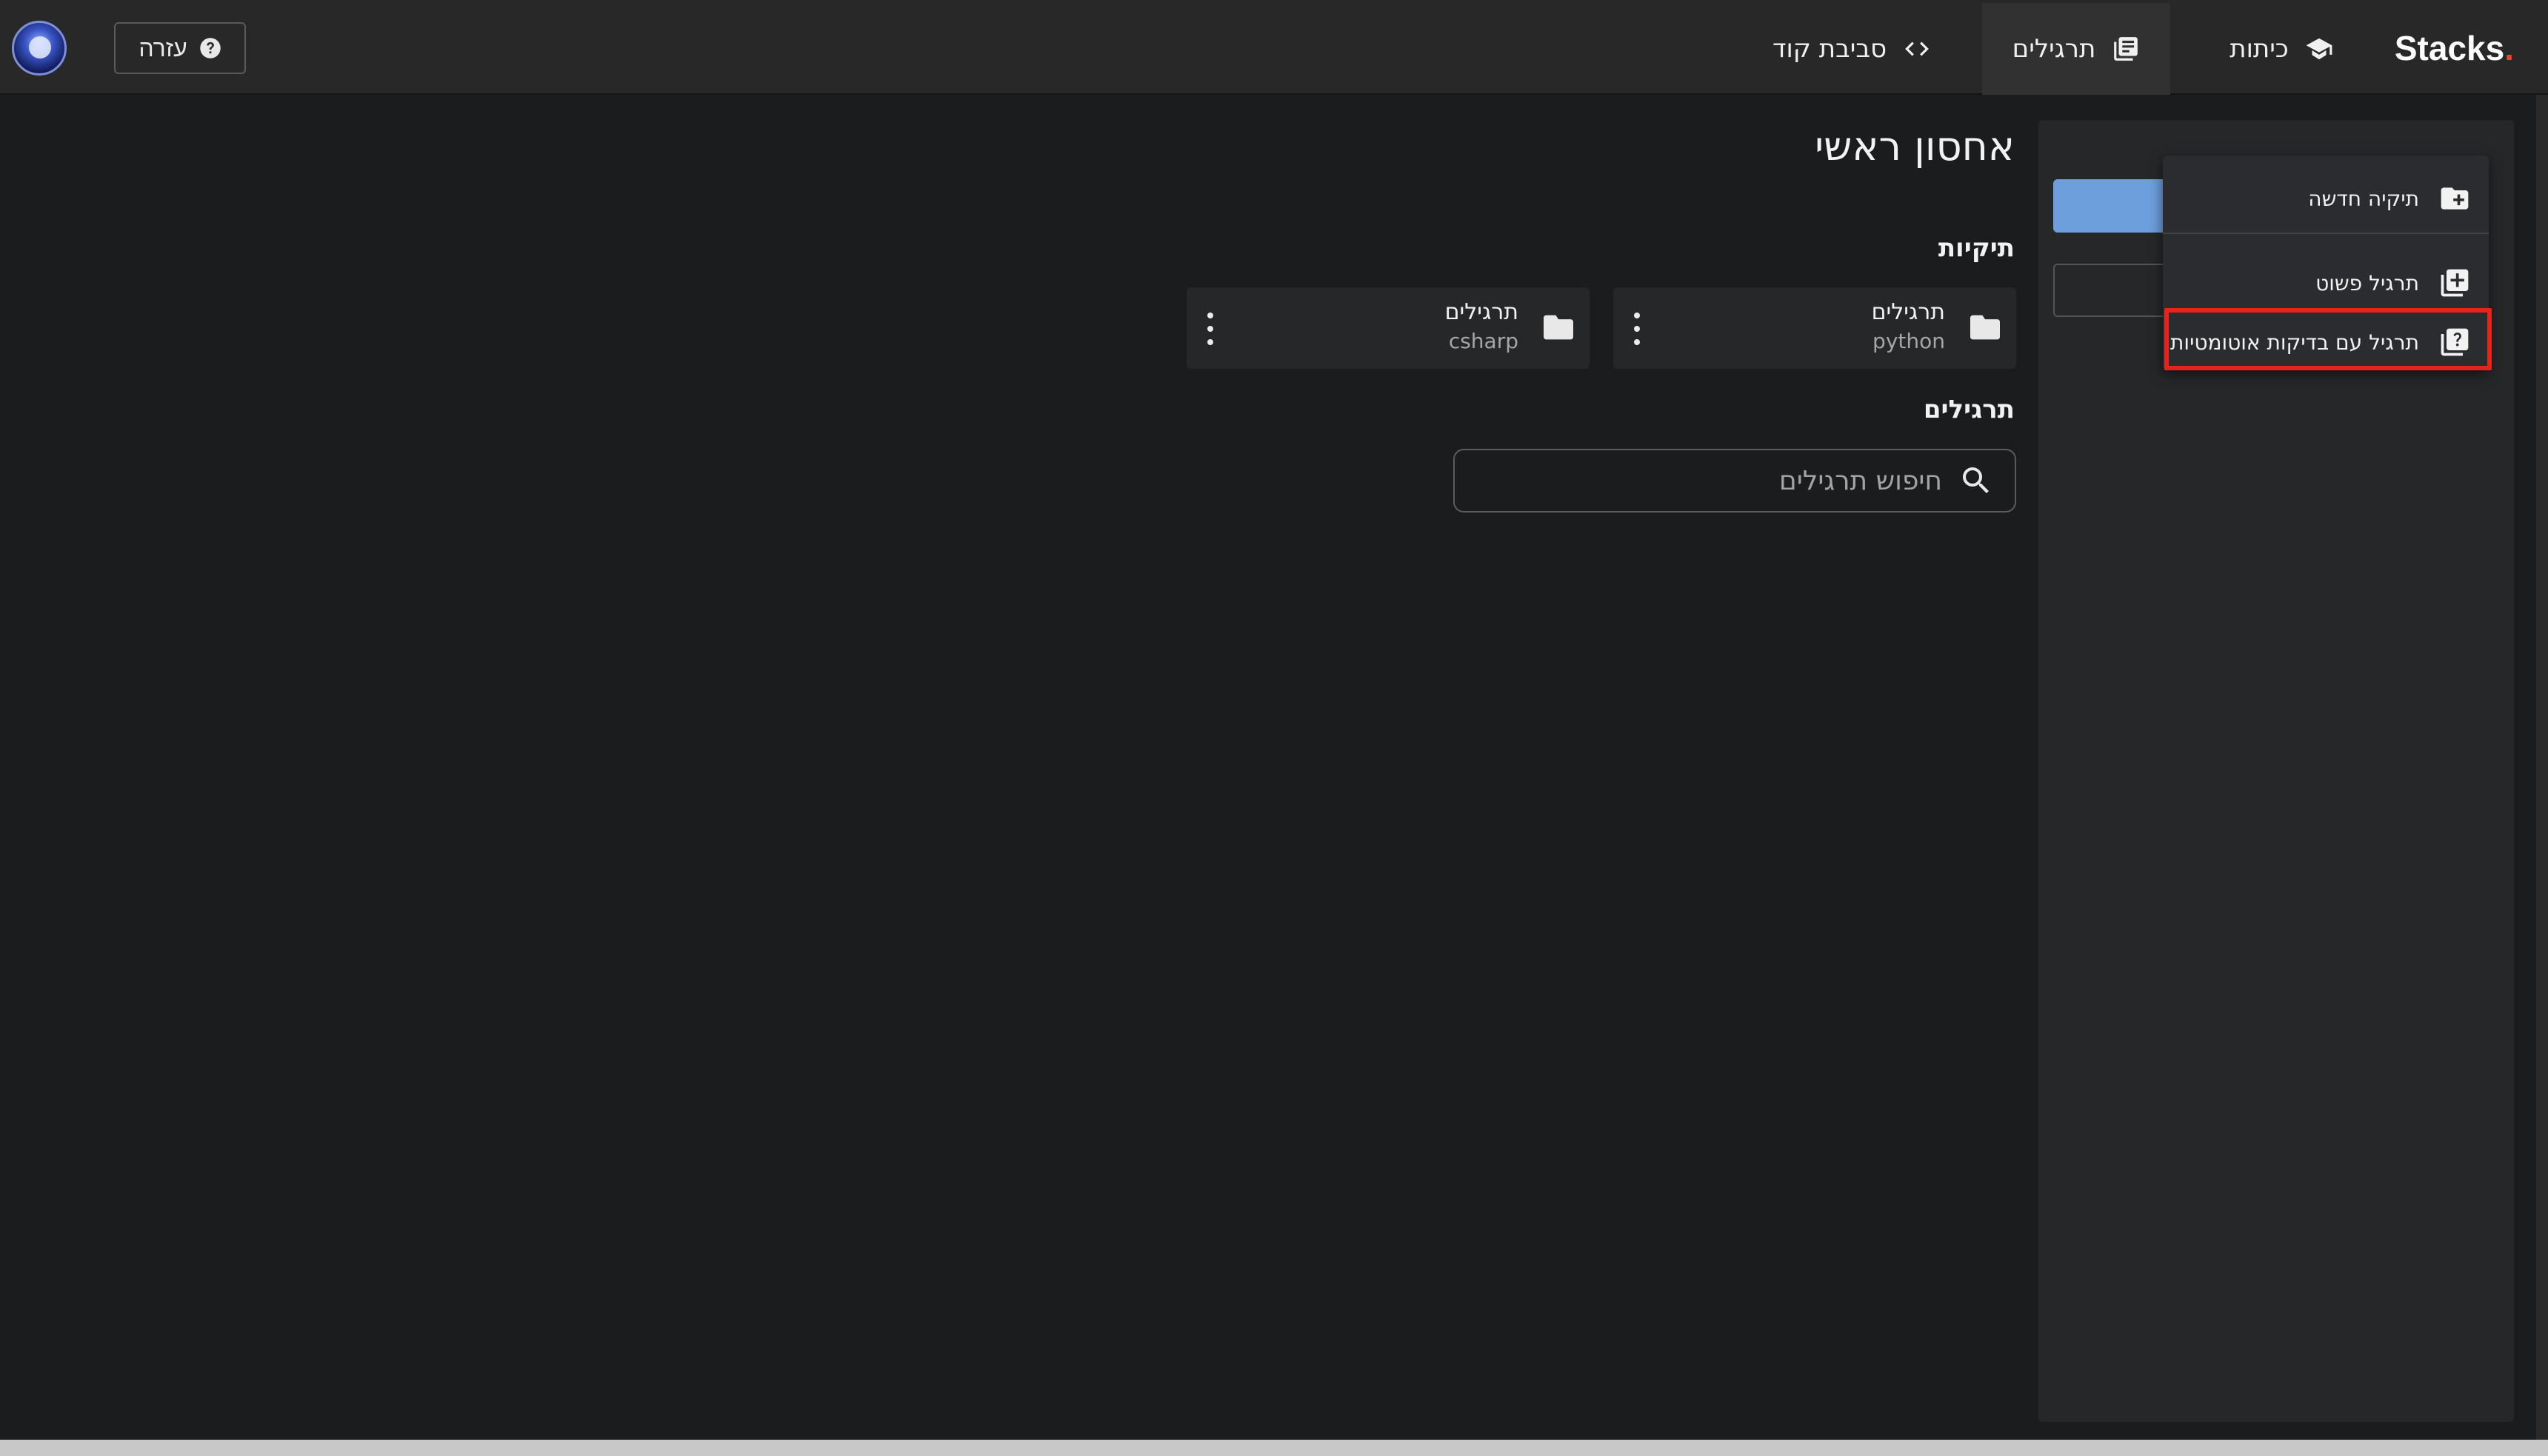 This screenshot has height=1456, width=2548. Describe the element at coordinates (2449, 48) in the screenshot. I see `brand-name: Stacks` at that location.